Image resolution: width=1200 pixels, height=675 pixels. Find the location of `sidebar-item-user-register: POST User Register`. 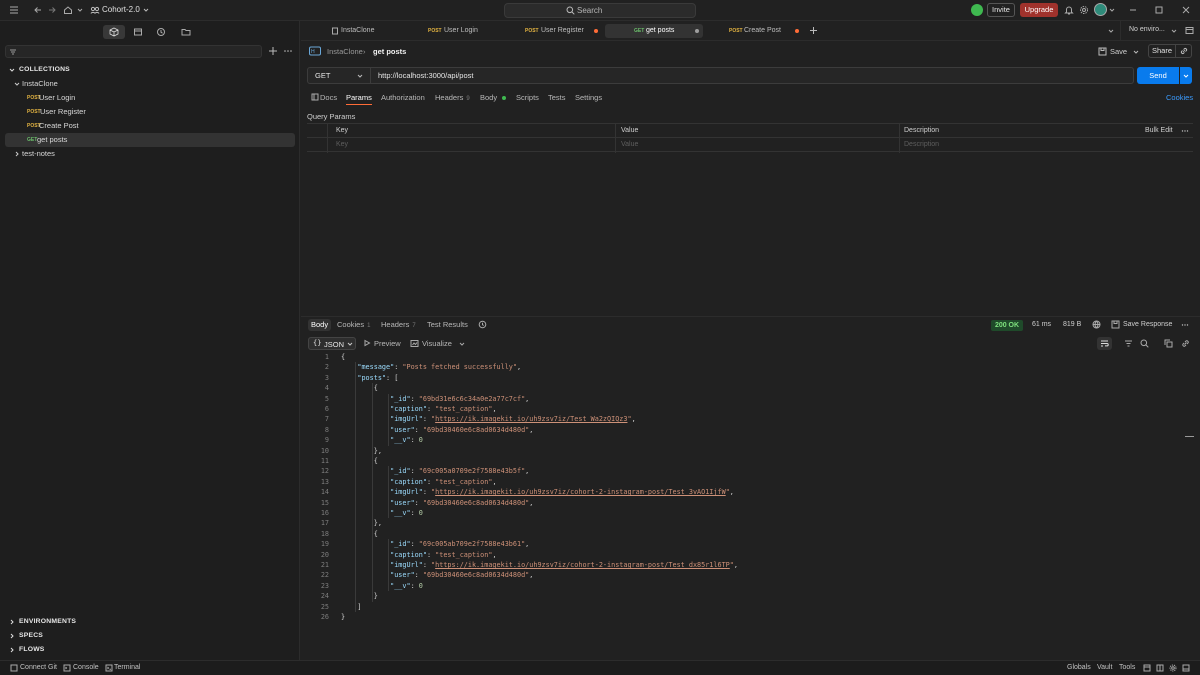

sidebar-item-user-register: POST User Register is located at coordinates (150, 112).